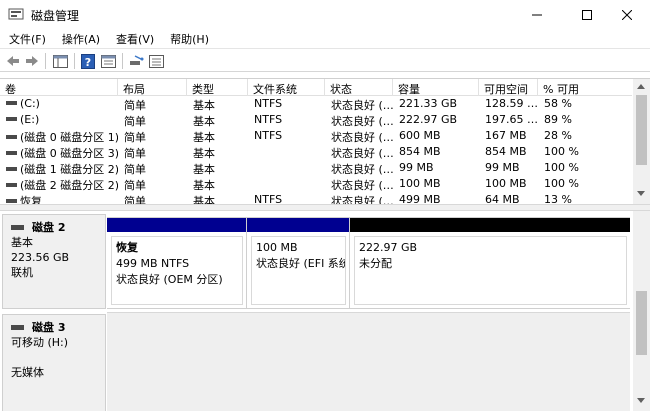 The image size is (650, 411). What do you see at coordinates (188, 38) in the screenshot?
I see `menu-help: 帮助(H)` at bounding box center [188, 38].